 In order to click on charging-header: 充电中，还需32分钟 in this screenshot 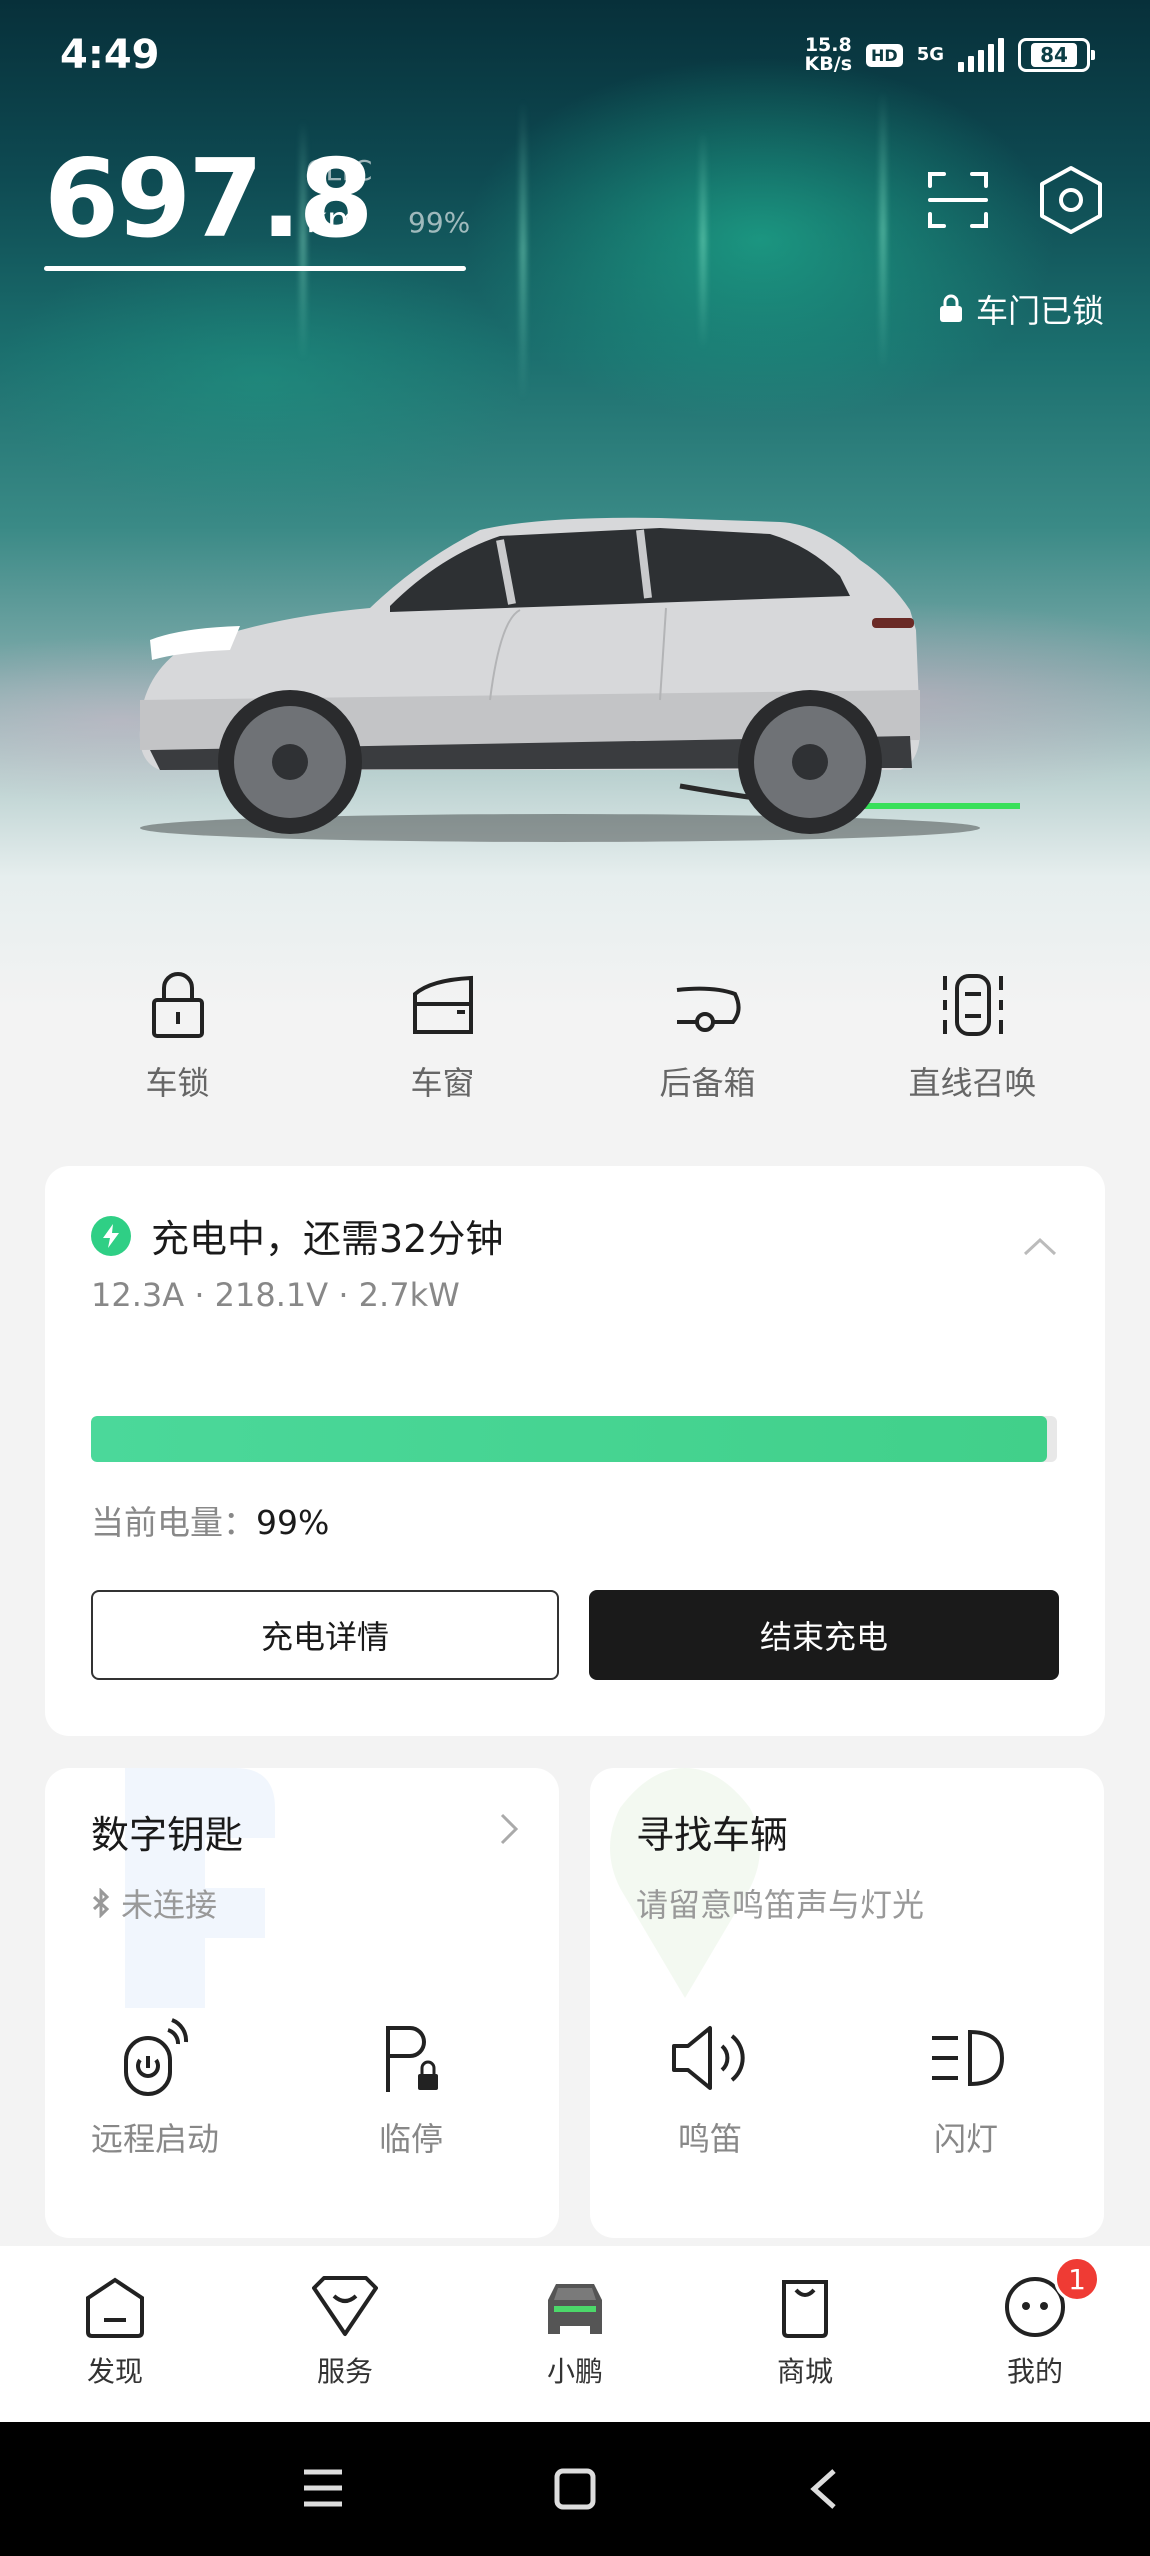, I will do `click(297, 1235)`.